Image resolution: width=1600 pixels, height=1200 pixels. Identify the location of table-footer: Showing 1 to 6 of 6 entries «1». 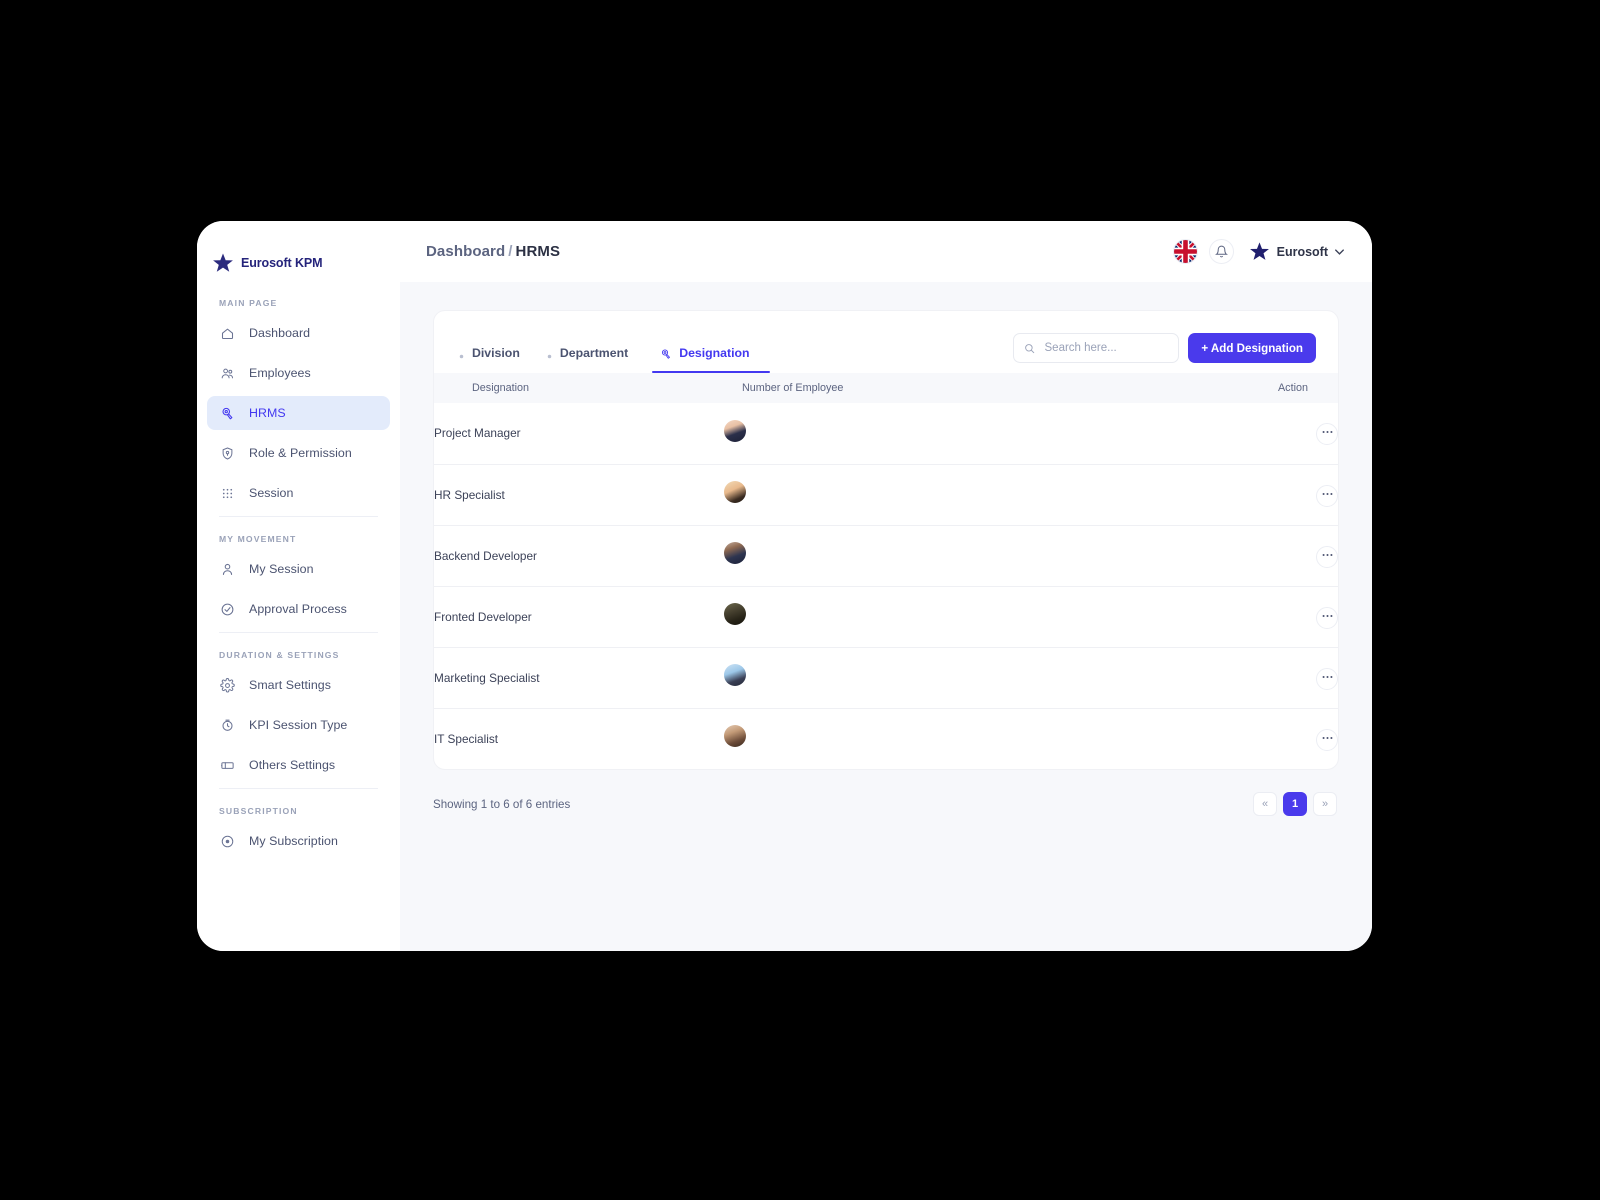
(886, 793).